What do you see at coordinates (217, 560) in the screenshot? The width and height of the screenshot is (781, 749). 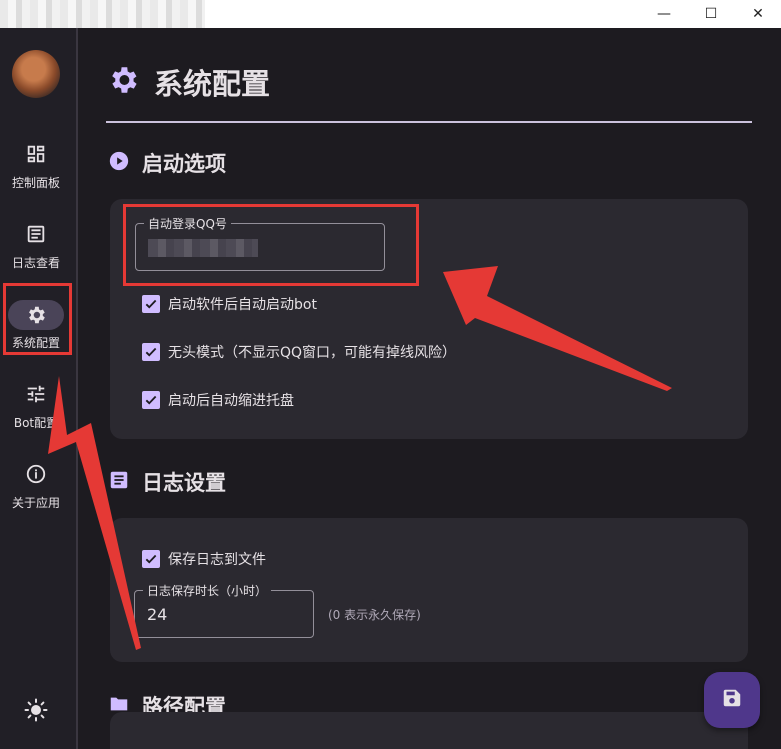 I see `checkbox-label: 保存日志到文件` at bounding box center [217, 560].